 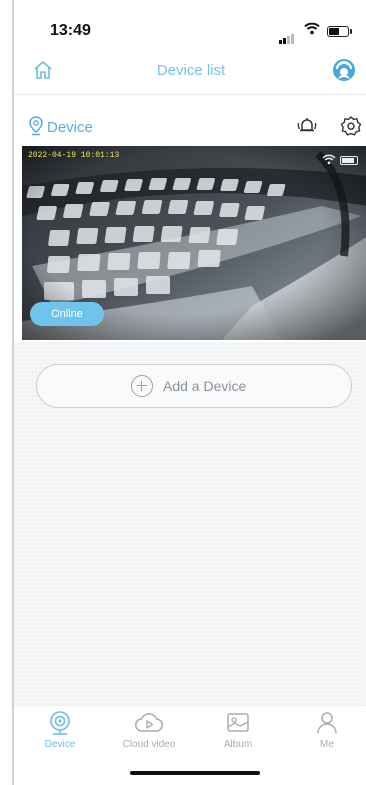 I want to click on tab-cloud-video-label: Cloud video, so click(x=149, y=744).